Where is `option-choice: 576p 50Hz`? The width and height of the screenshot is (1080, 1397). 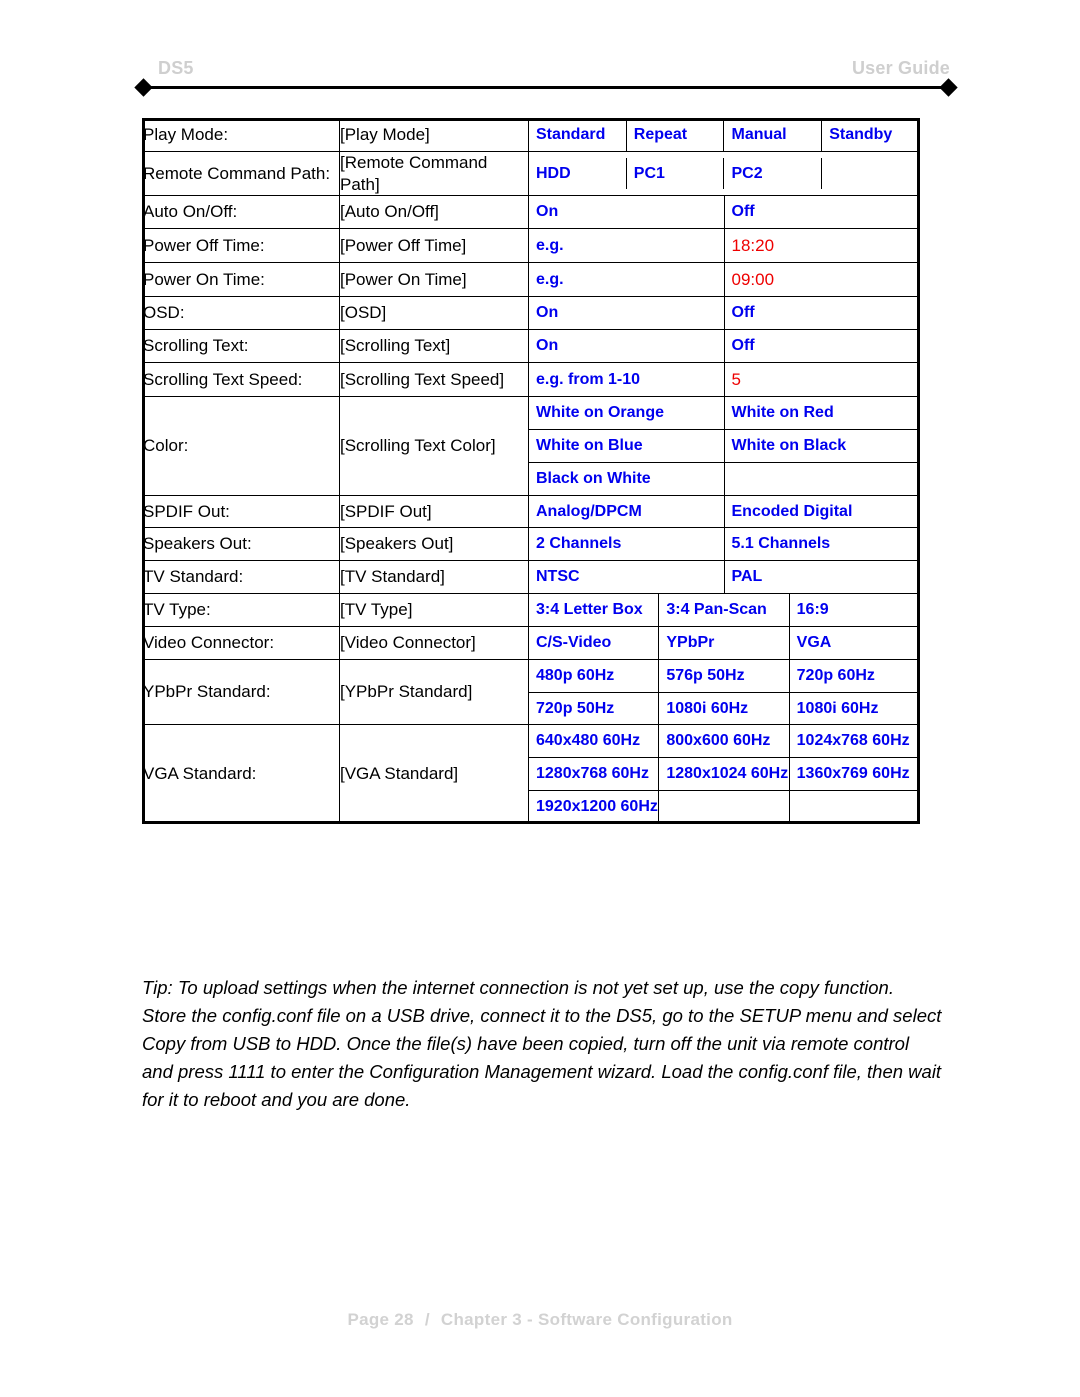 option-choice: 576p 50Hz is located at coordinates (724, 676).